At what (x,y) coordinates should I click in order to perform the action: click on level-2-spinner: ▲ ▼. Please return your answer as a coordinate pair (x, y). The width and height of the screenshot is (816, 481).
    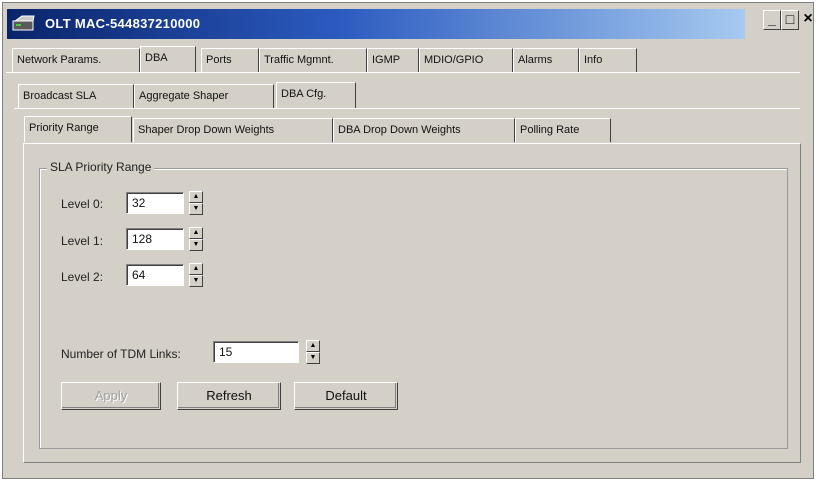
    Looking at the image, I should click on (196, 275).